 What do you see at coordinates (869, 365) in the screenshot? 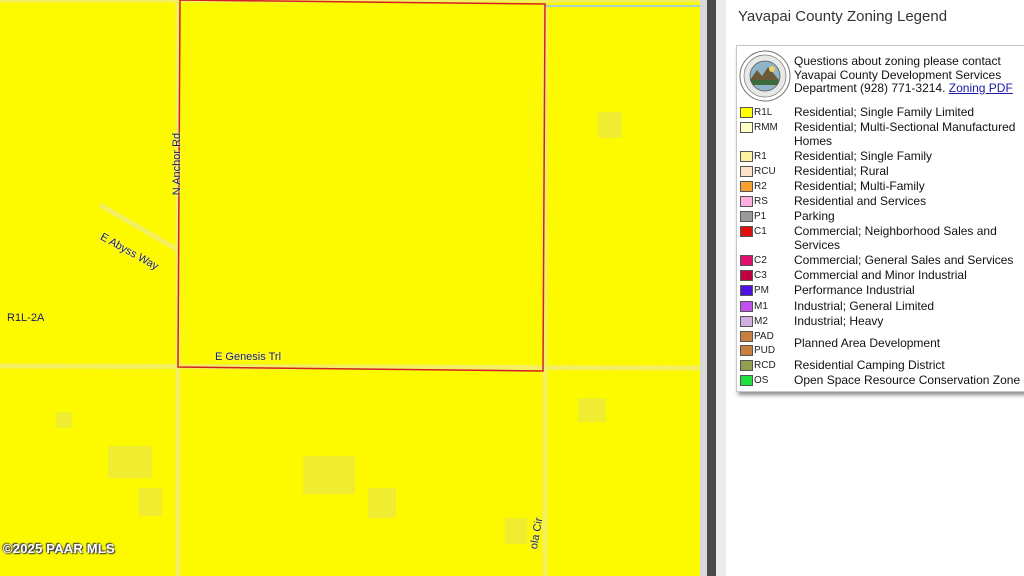
I see `legend-description: Residential Camping District` at bounding box center [869, 365].